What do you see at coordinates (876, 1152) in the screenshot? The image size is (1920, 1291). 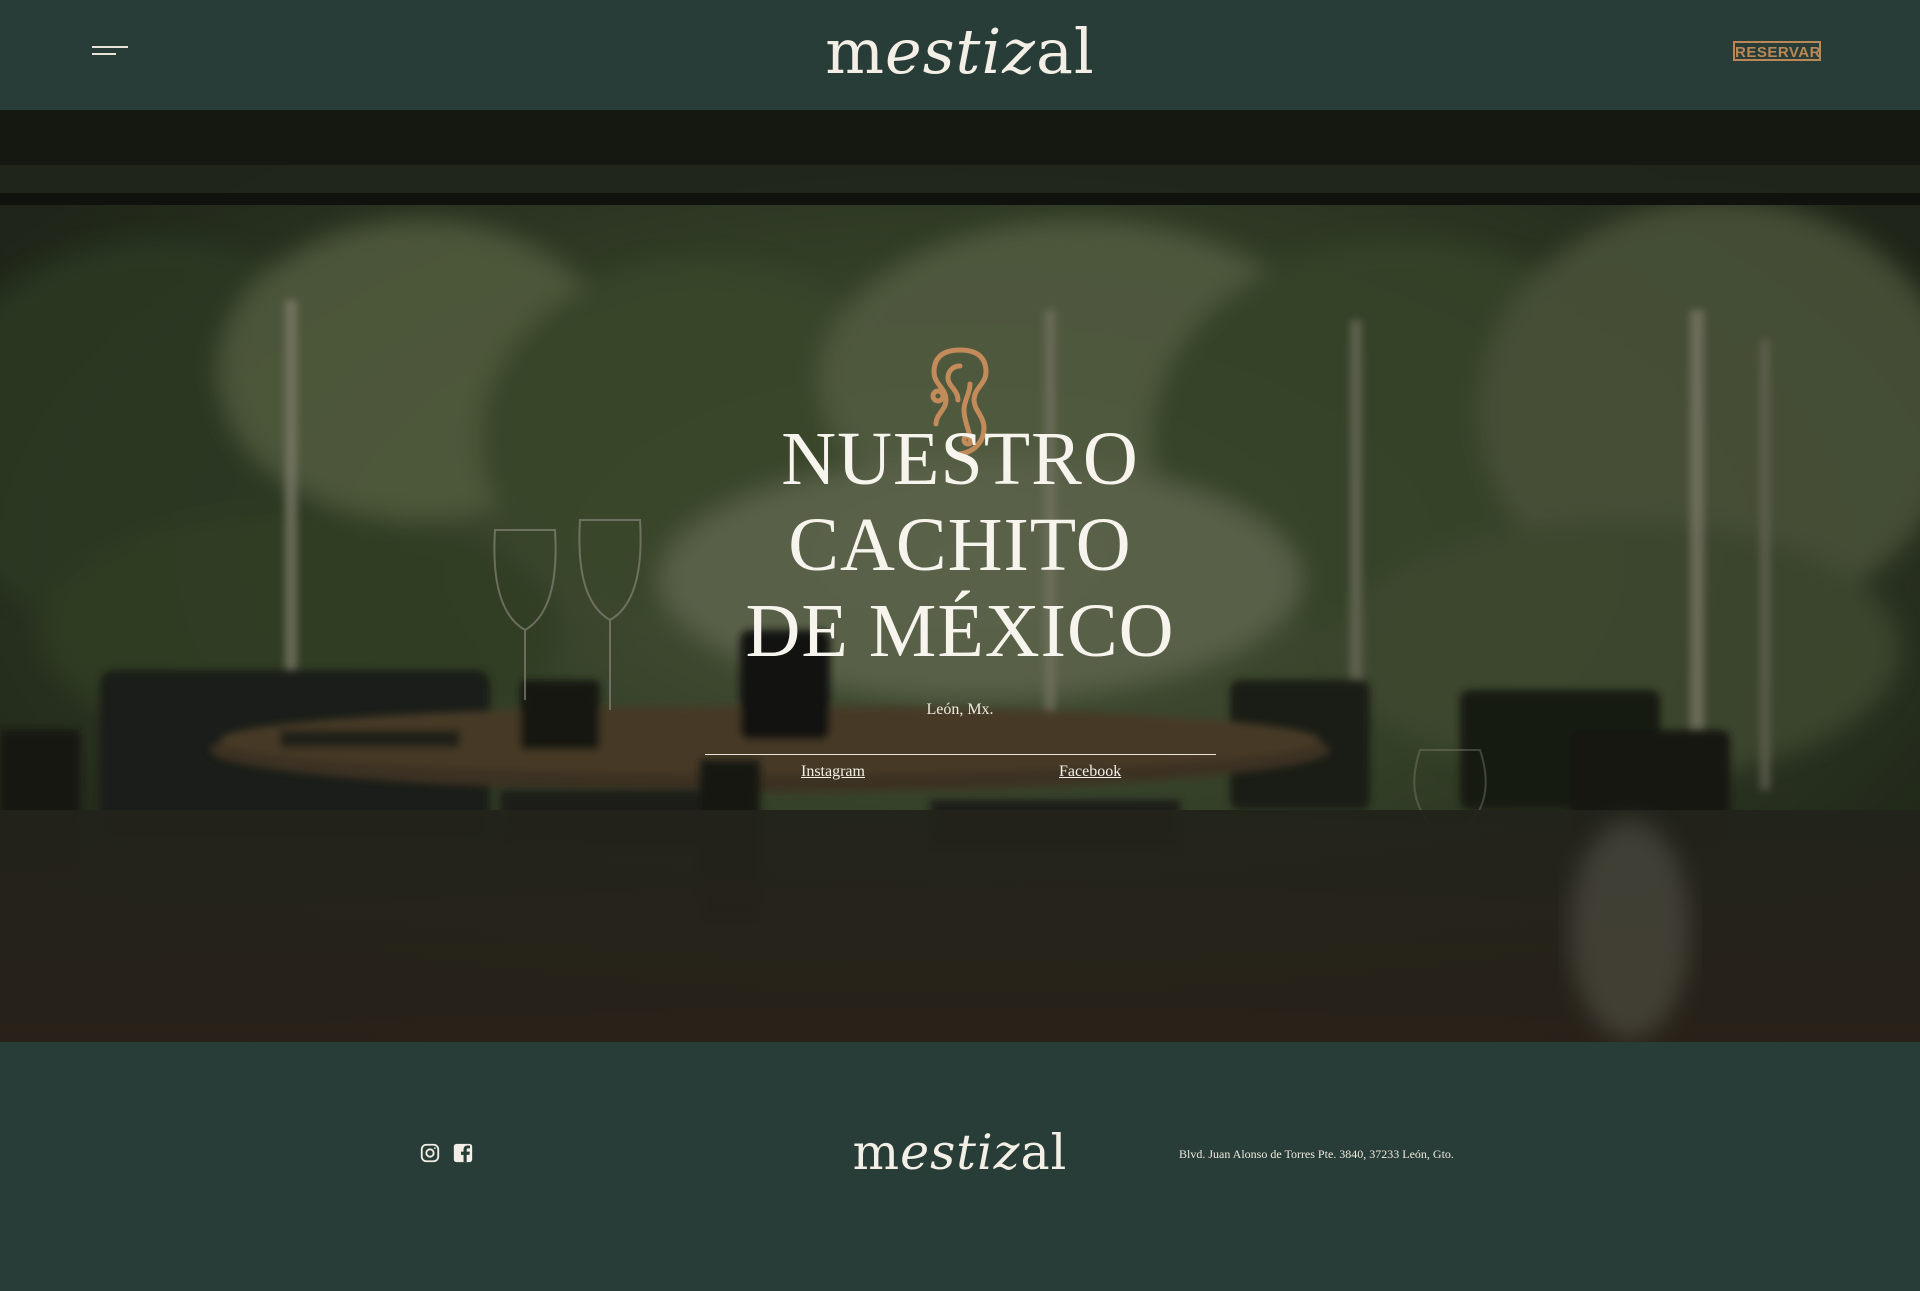 I see `footer-logo-part-1: m` at bounding box center [876, 1152].